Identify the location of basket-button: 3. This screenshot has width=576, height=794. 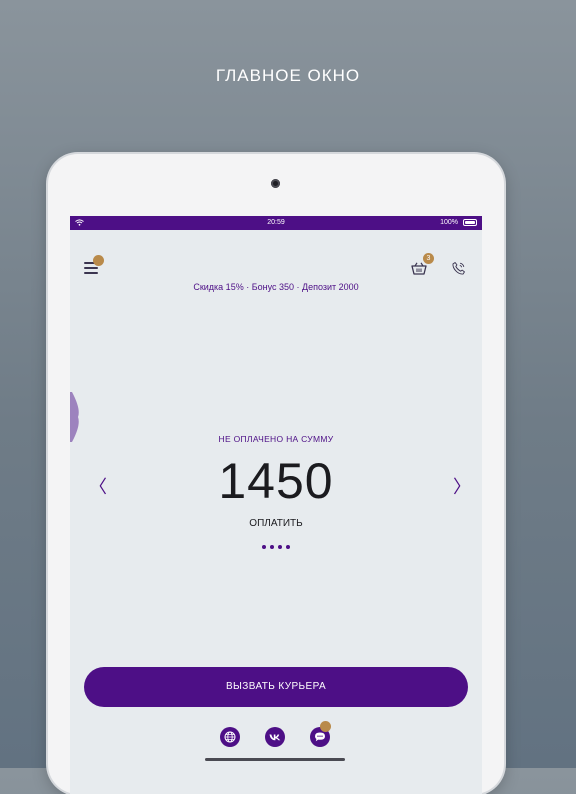
(422, 264).